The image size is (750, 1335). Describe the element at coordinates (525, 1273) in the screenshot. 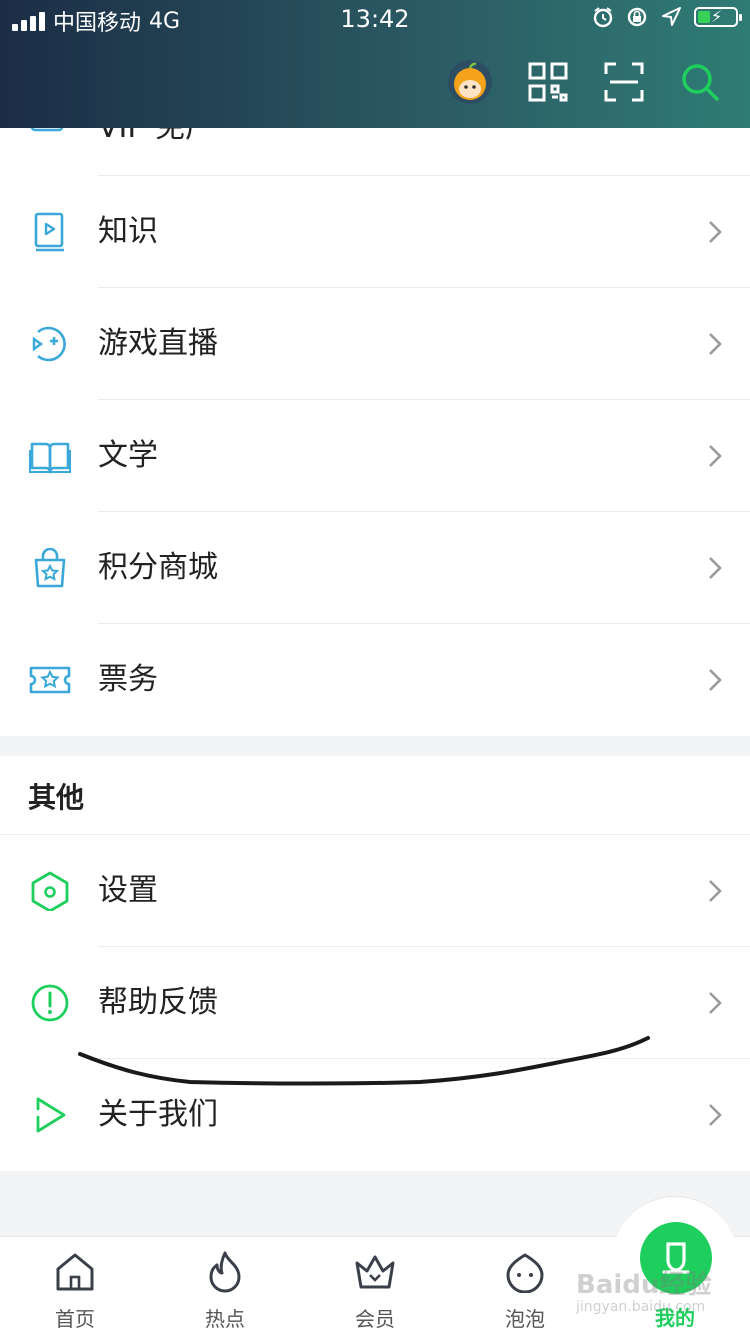

I see `bubble-icon` at that location.